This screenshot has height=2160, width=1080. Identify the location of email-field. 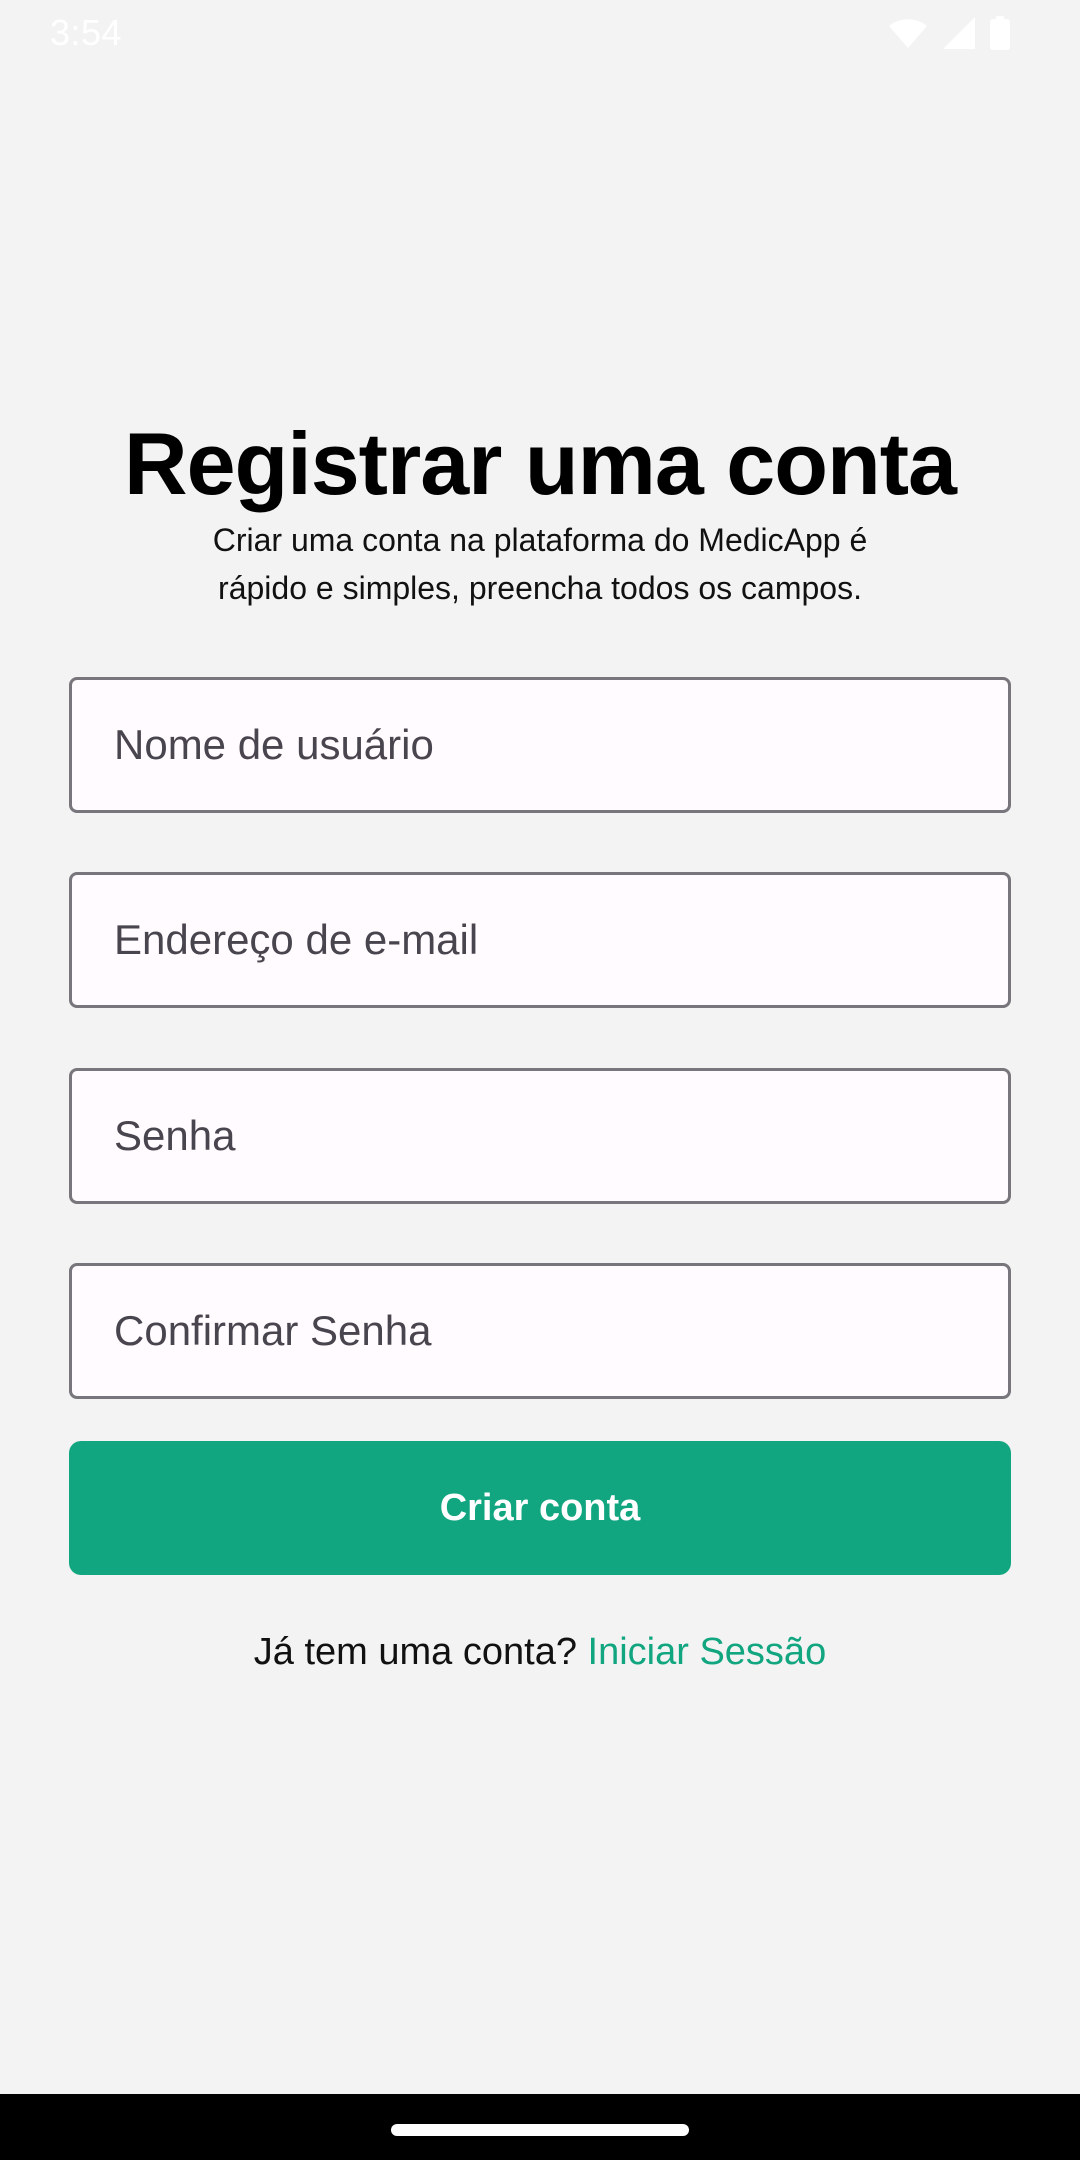
(540, 940).